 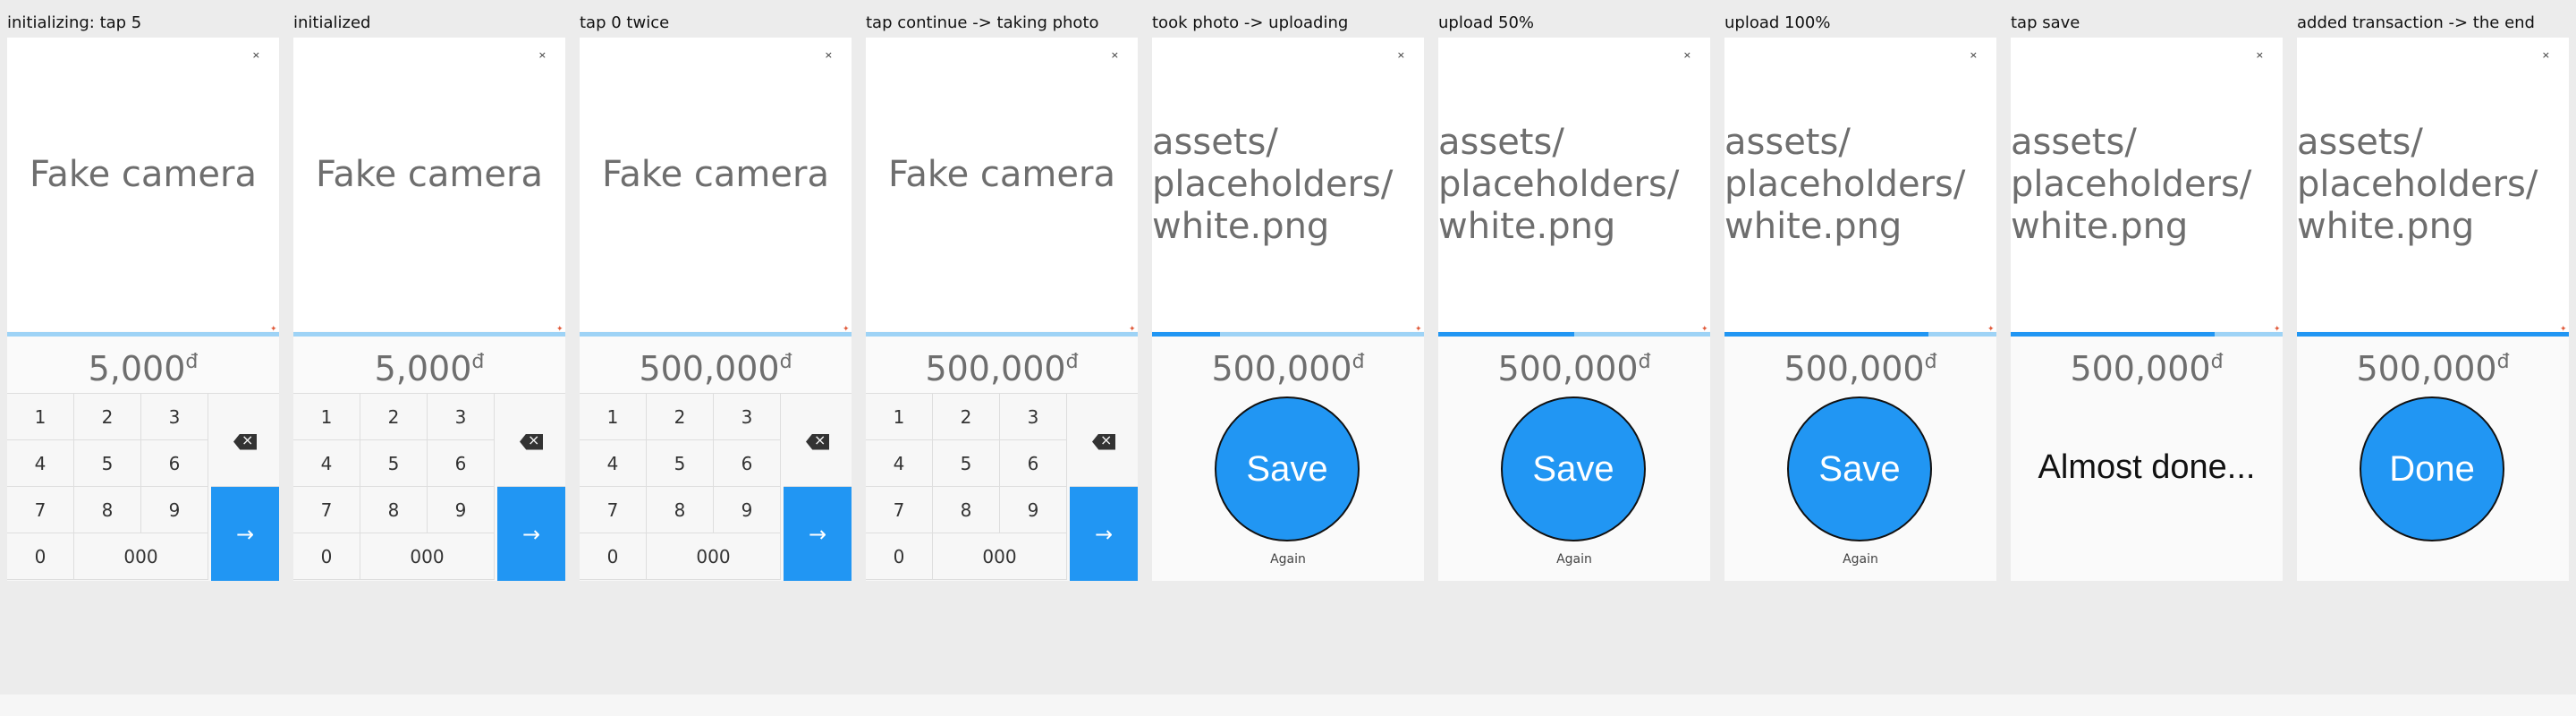 What do you see at coordinates (1845, 184) in the screenshot?
I see `camera-asset-path: assets/ placeholders/ white.png` at bounding box center [1845, 184].